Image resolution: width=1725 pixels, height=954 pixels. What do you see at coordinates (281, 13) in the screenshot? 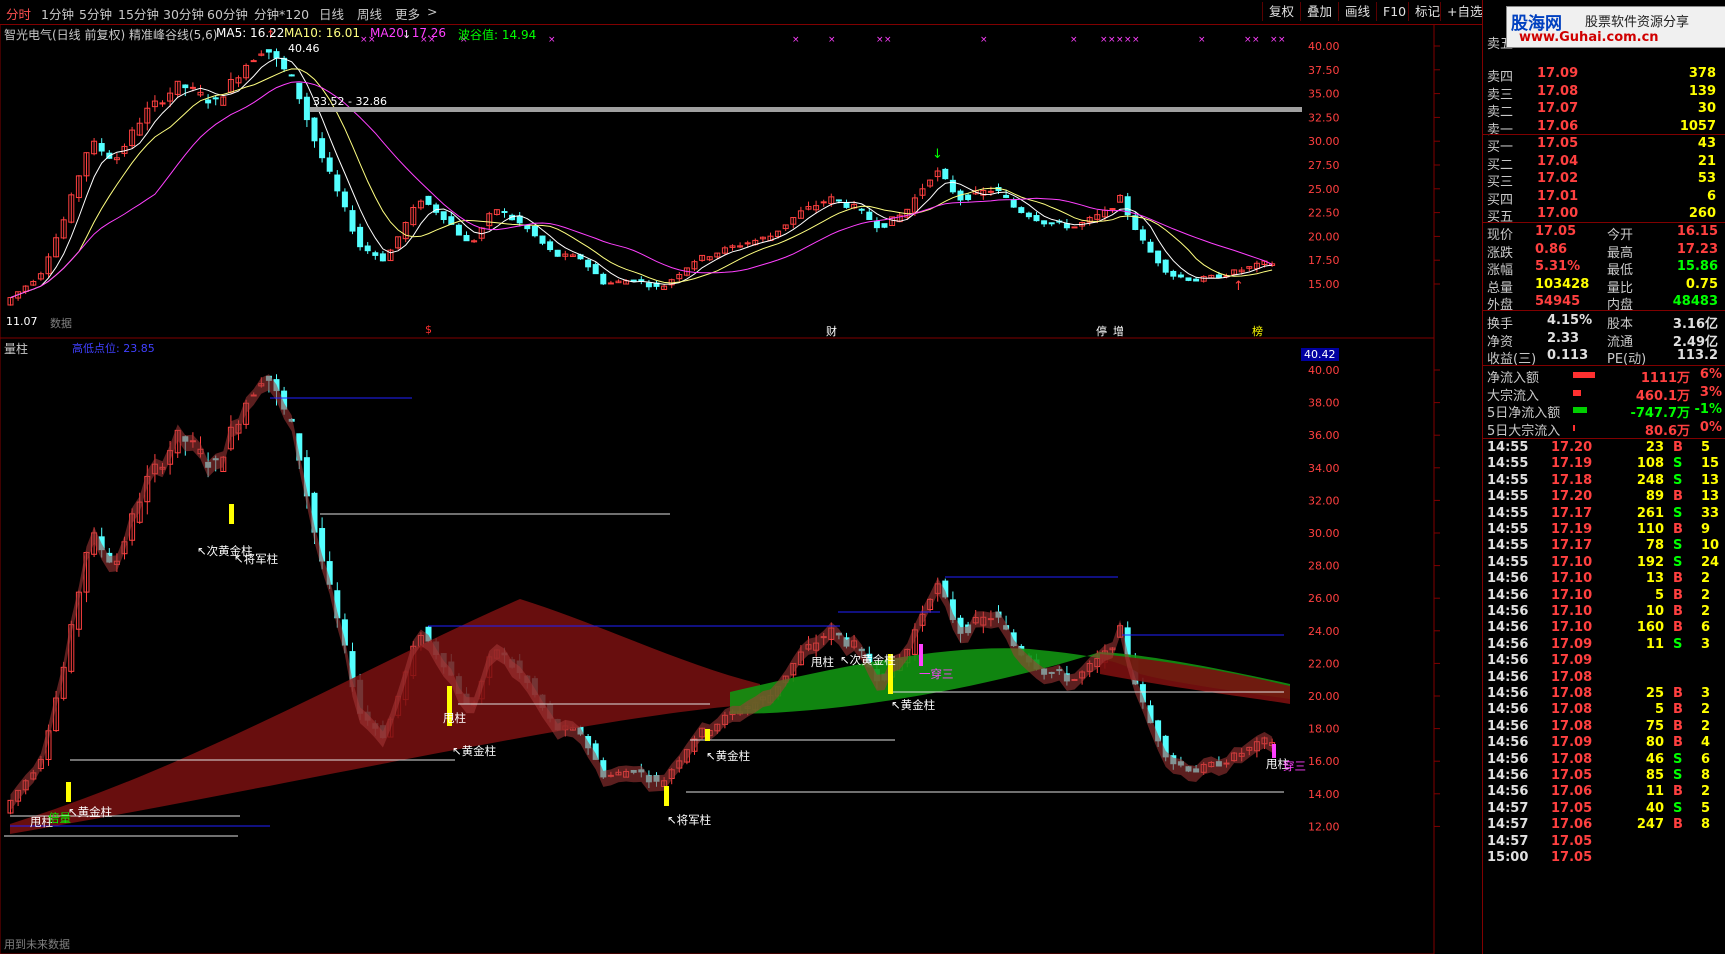
I see `tab-120min: 分钟*120` at bounding box center [281, 13].